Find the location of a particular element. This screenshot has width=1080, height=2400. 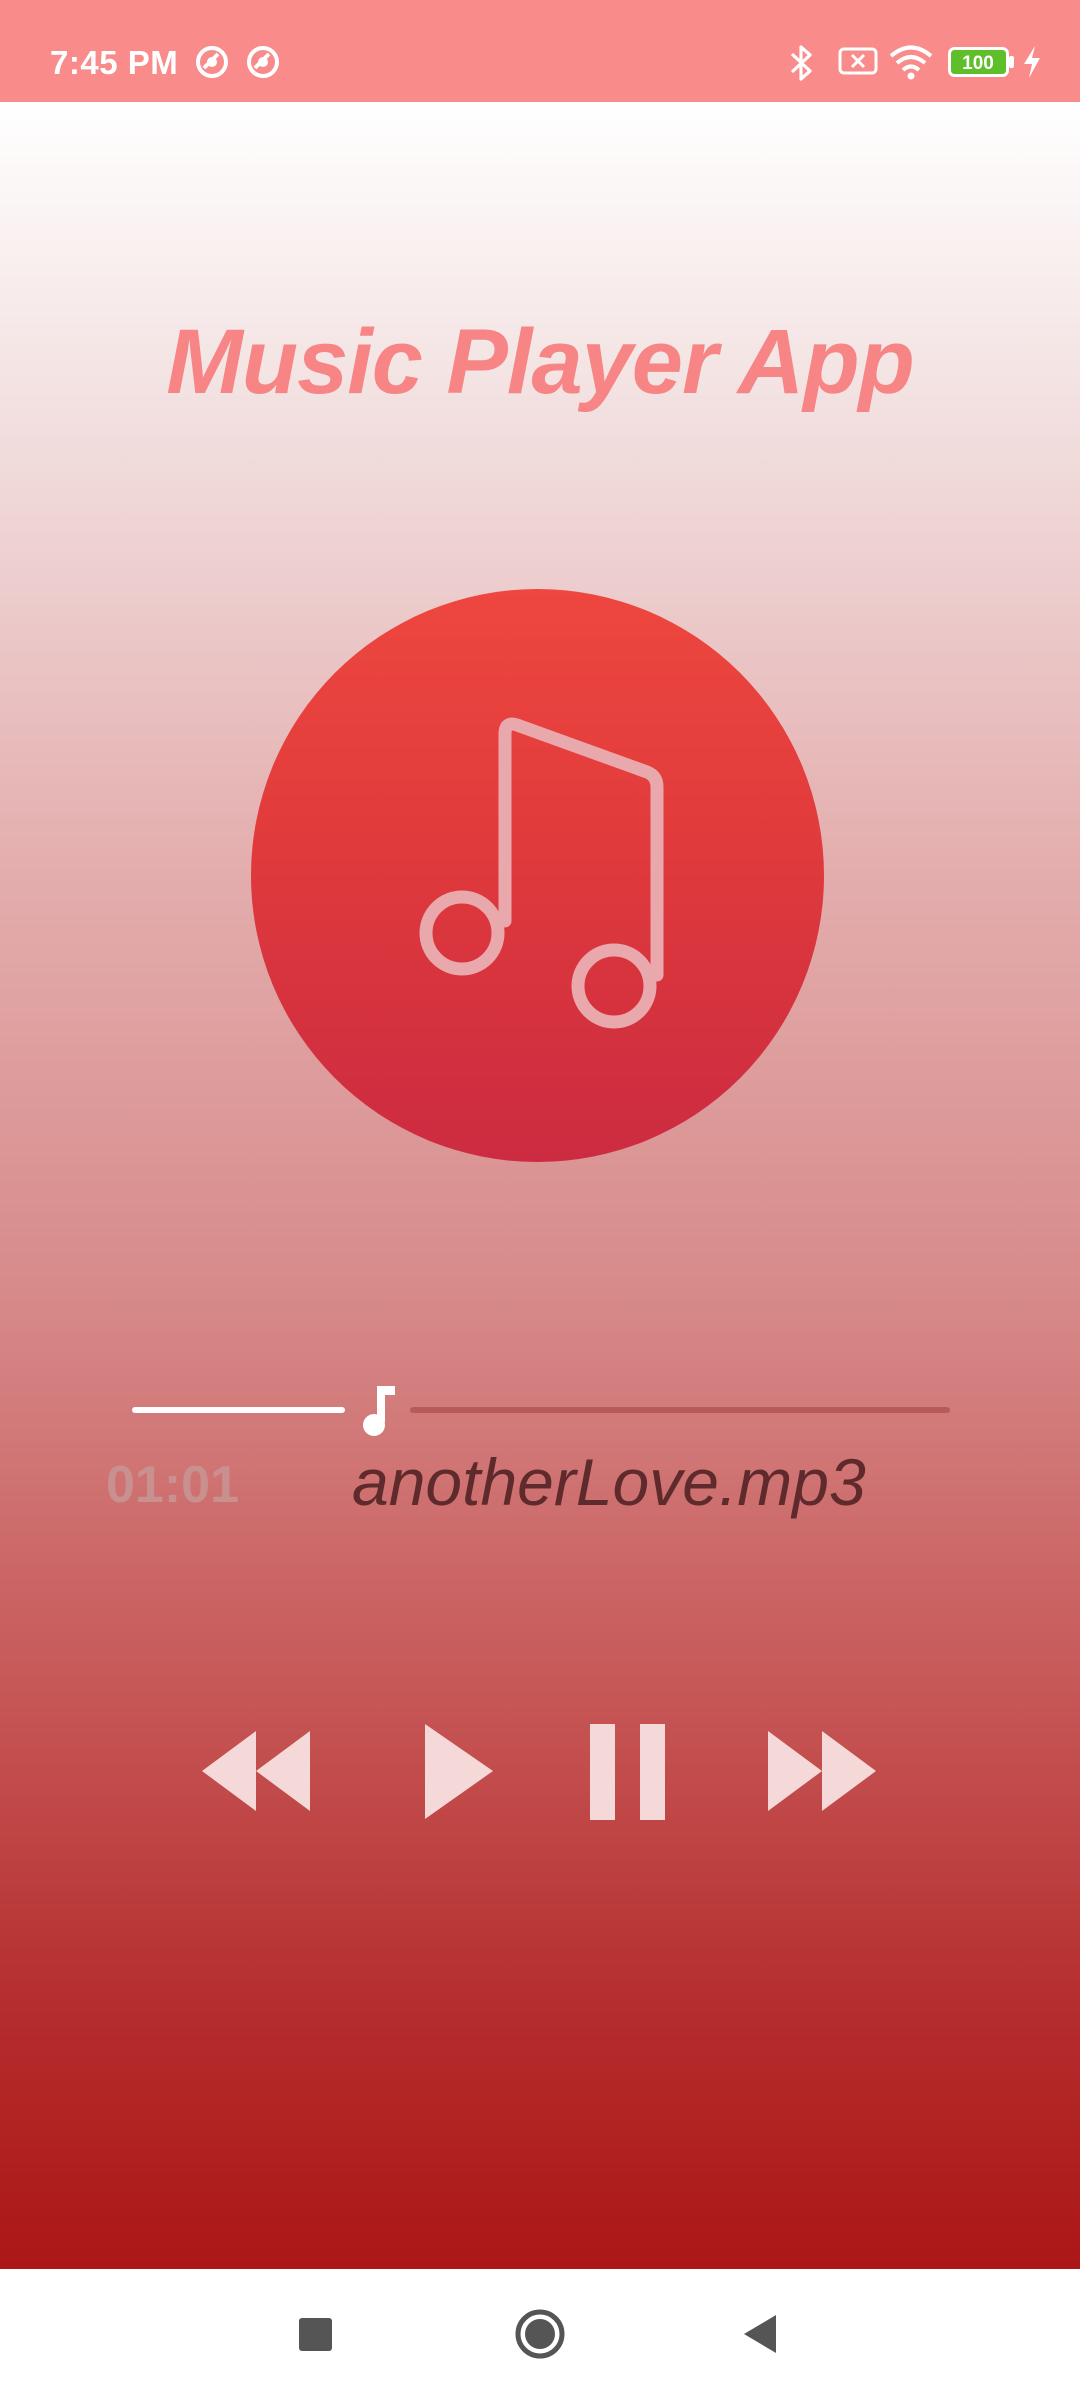

seek-thumb is located at coordinates (380, 1410).